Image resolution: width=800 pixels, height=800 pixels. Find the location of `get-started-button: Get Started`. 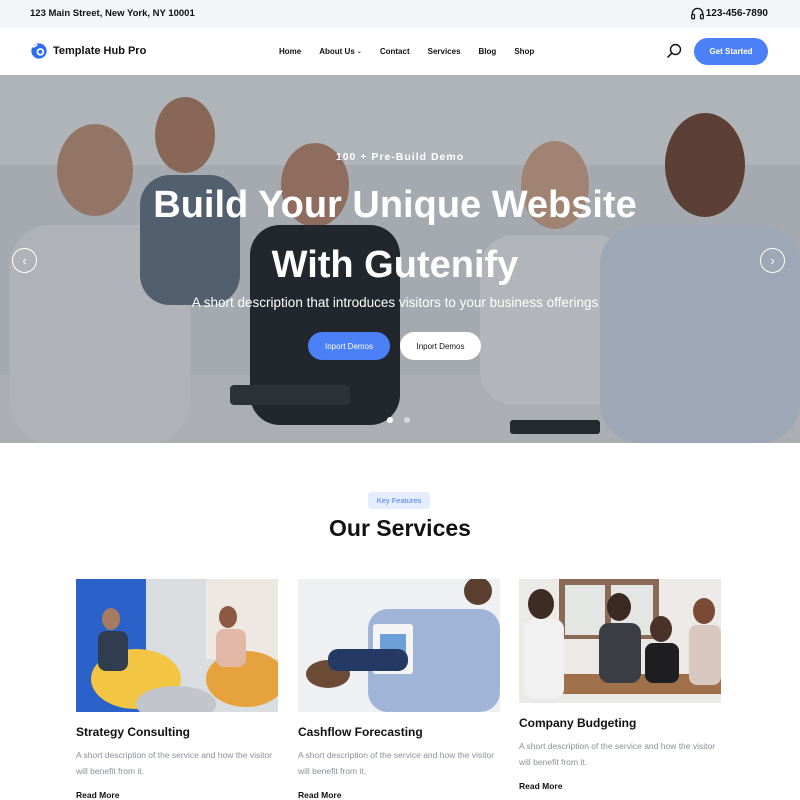

get-started-button: Get Started is located at coordinates (731, 51).